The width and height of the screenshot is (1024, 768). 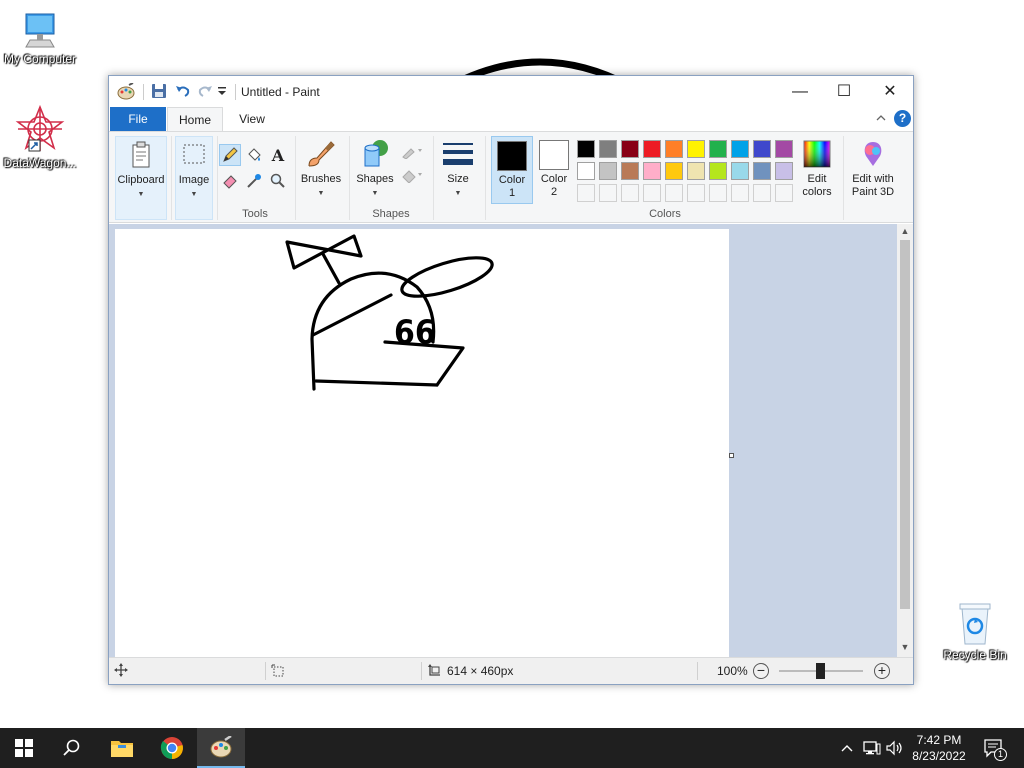 I want to click on magnifier-tool-button, so click(x=278, y=181).